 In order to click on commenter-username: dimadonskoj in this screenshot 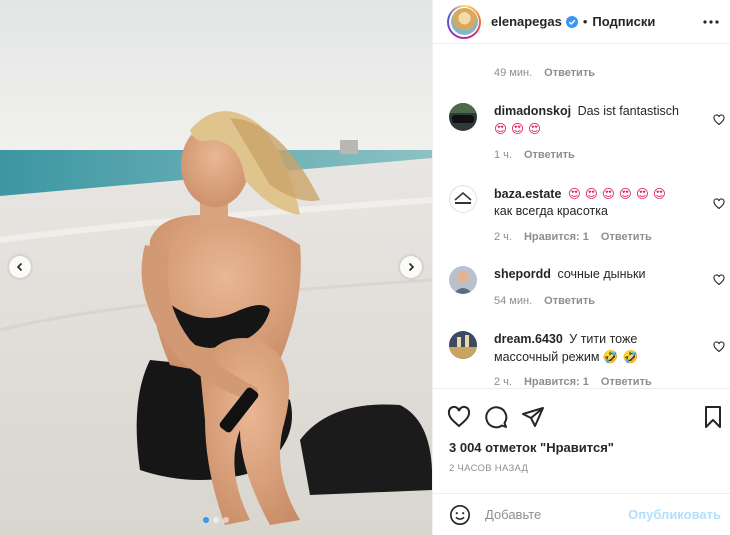, I will do `click(532, 111)`.